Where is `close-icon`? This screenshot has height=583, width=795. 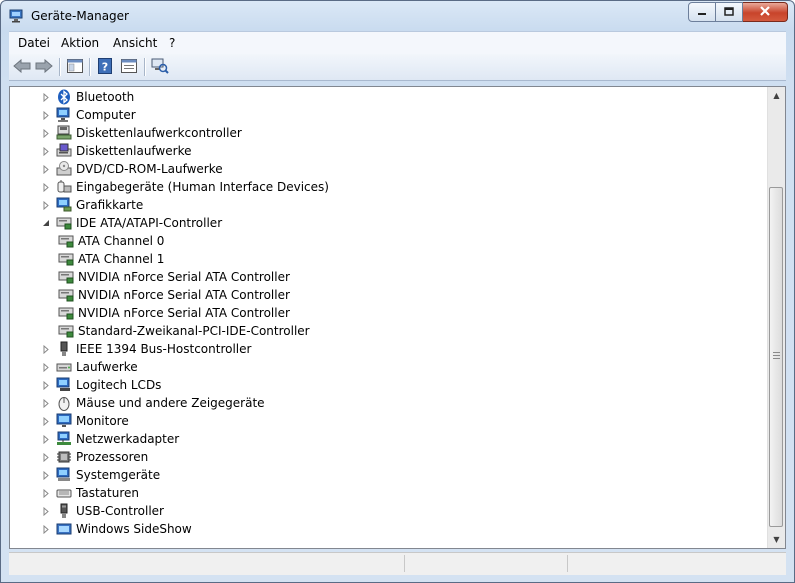 close-icon is located at coordinates (765, 12).